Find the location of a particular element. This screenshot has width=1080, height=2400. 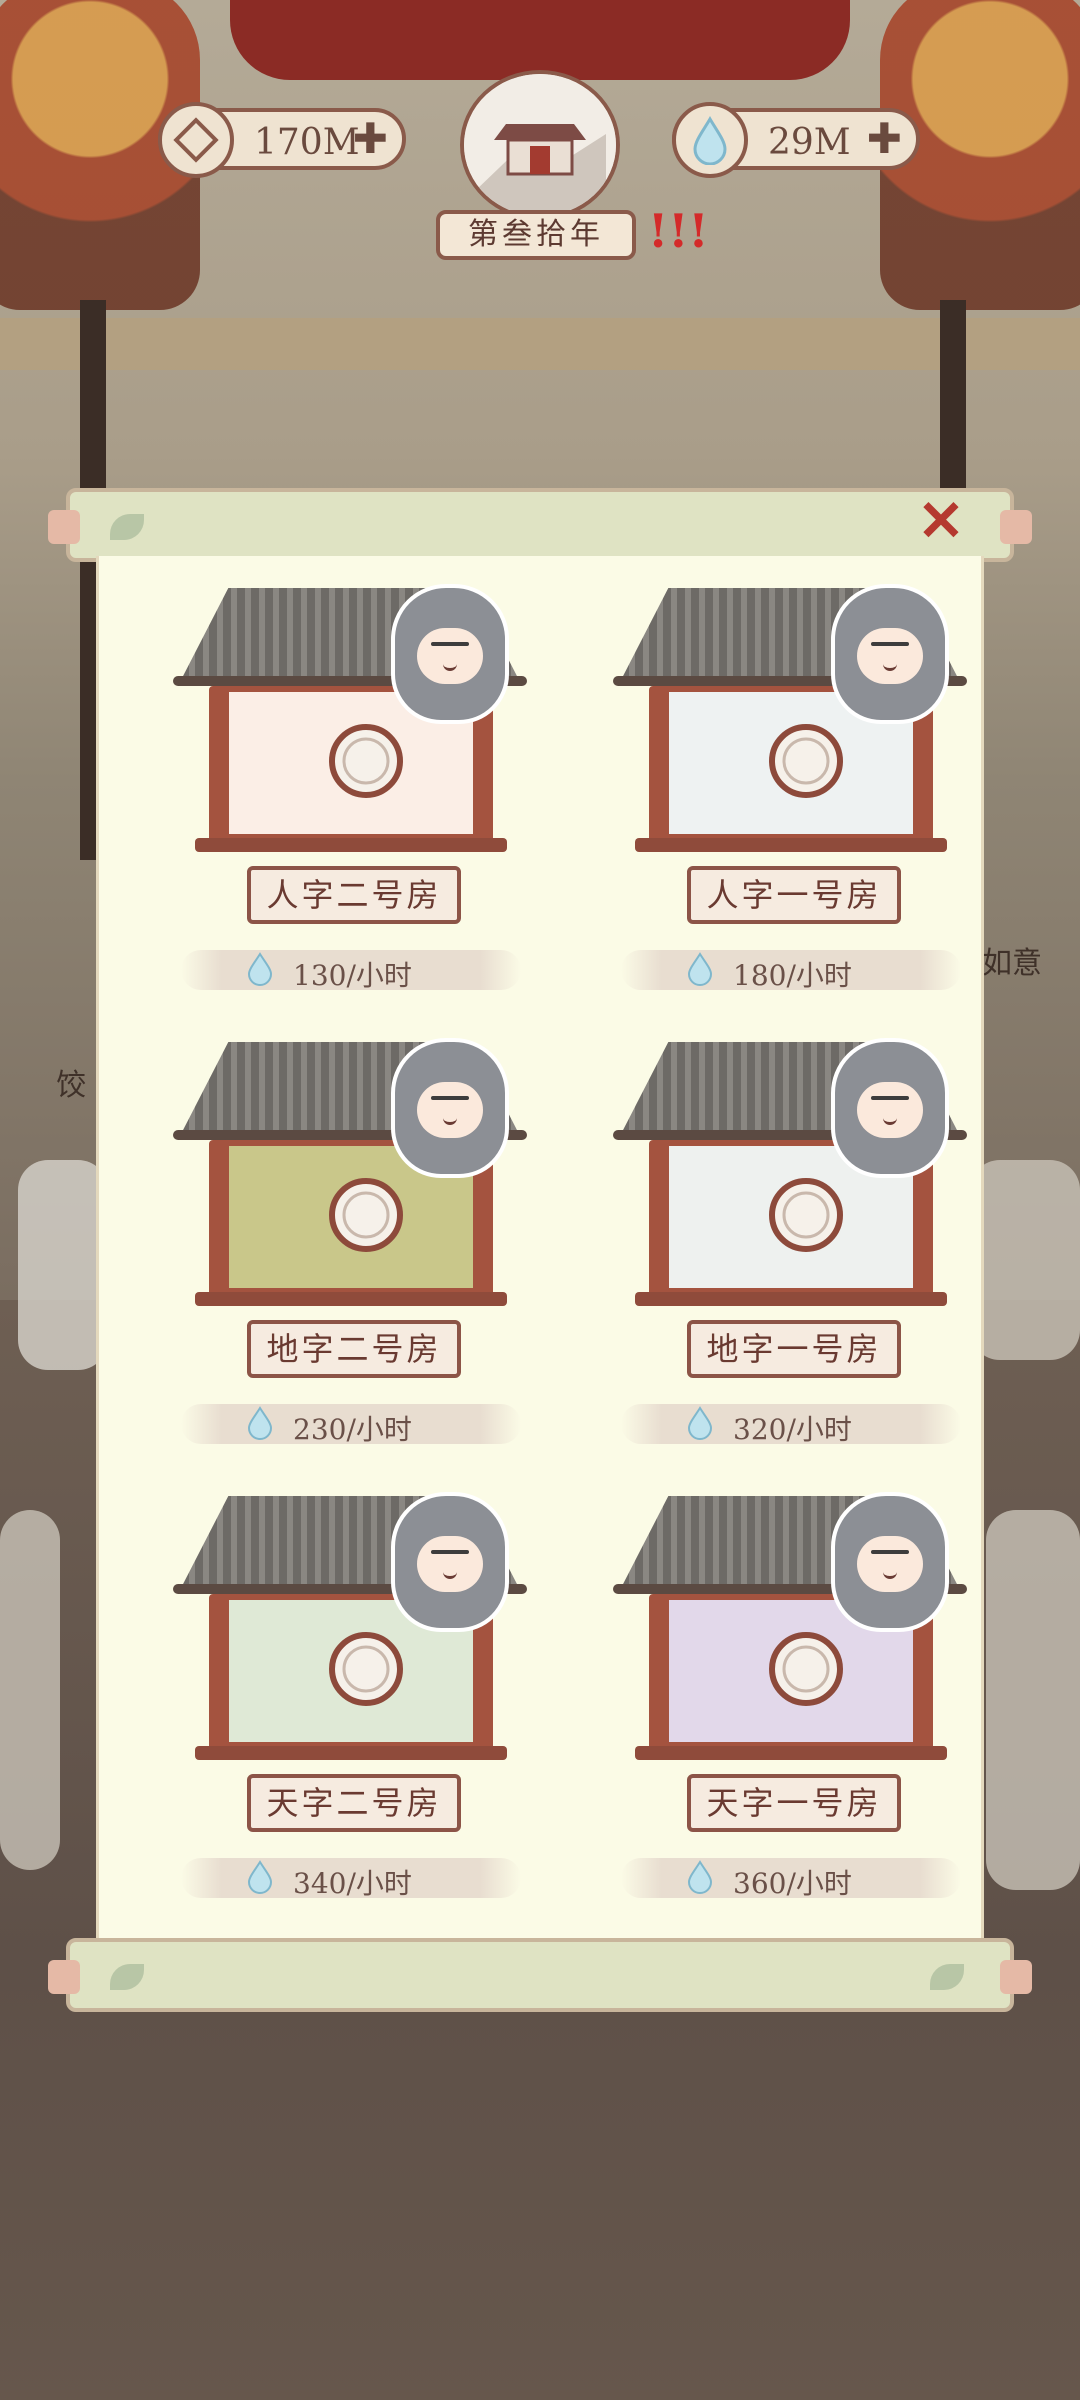

stage-curtain is located at coordinates (540, 40).